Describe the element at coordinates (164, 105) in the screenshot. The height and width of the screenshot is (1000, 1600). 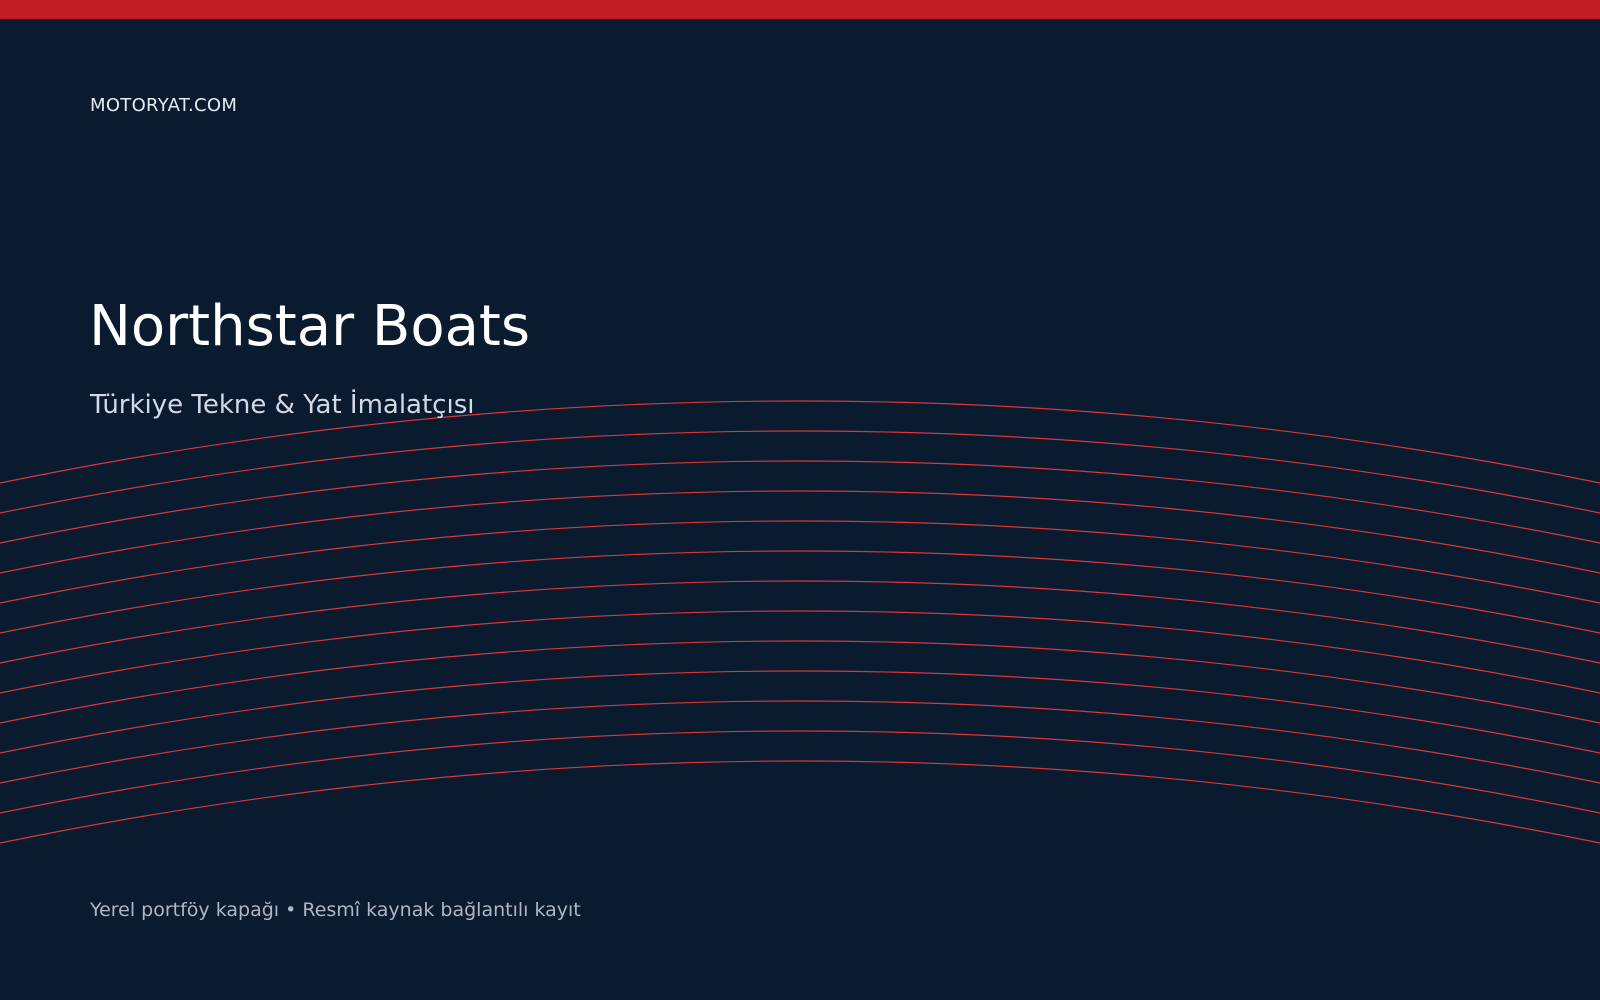
I see `site-brand: MOTORYAT.COM` at that location.